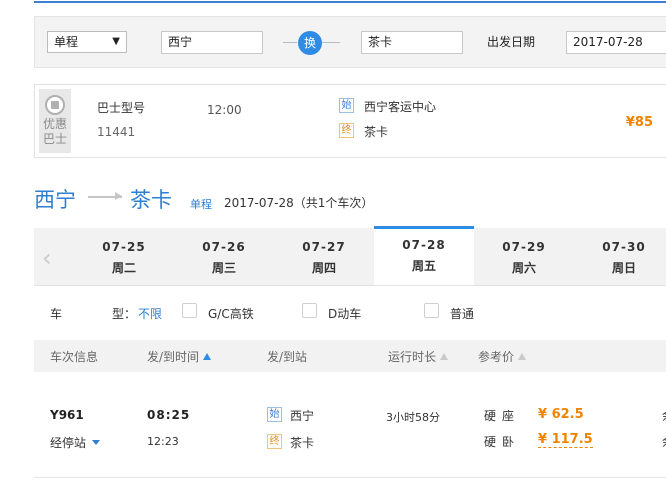 This screenshot has width=666, height=495. Describe the element at coordinates (87, 42) in the screenshot. I see `trip-type-select: 单程 ▼` at that location.